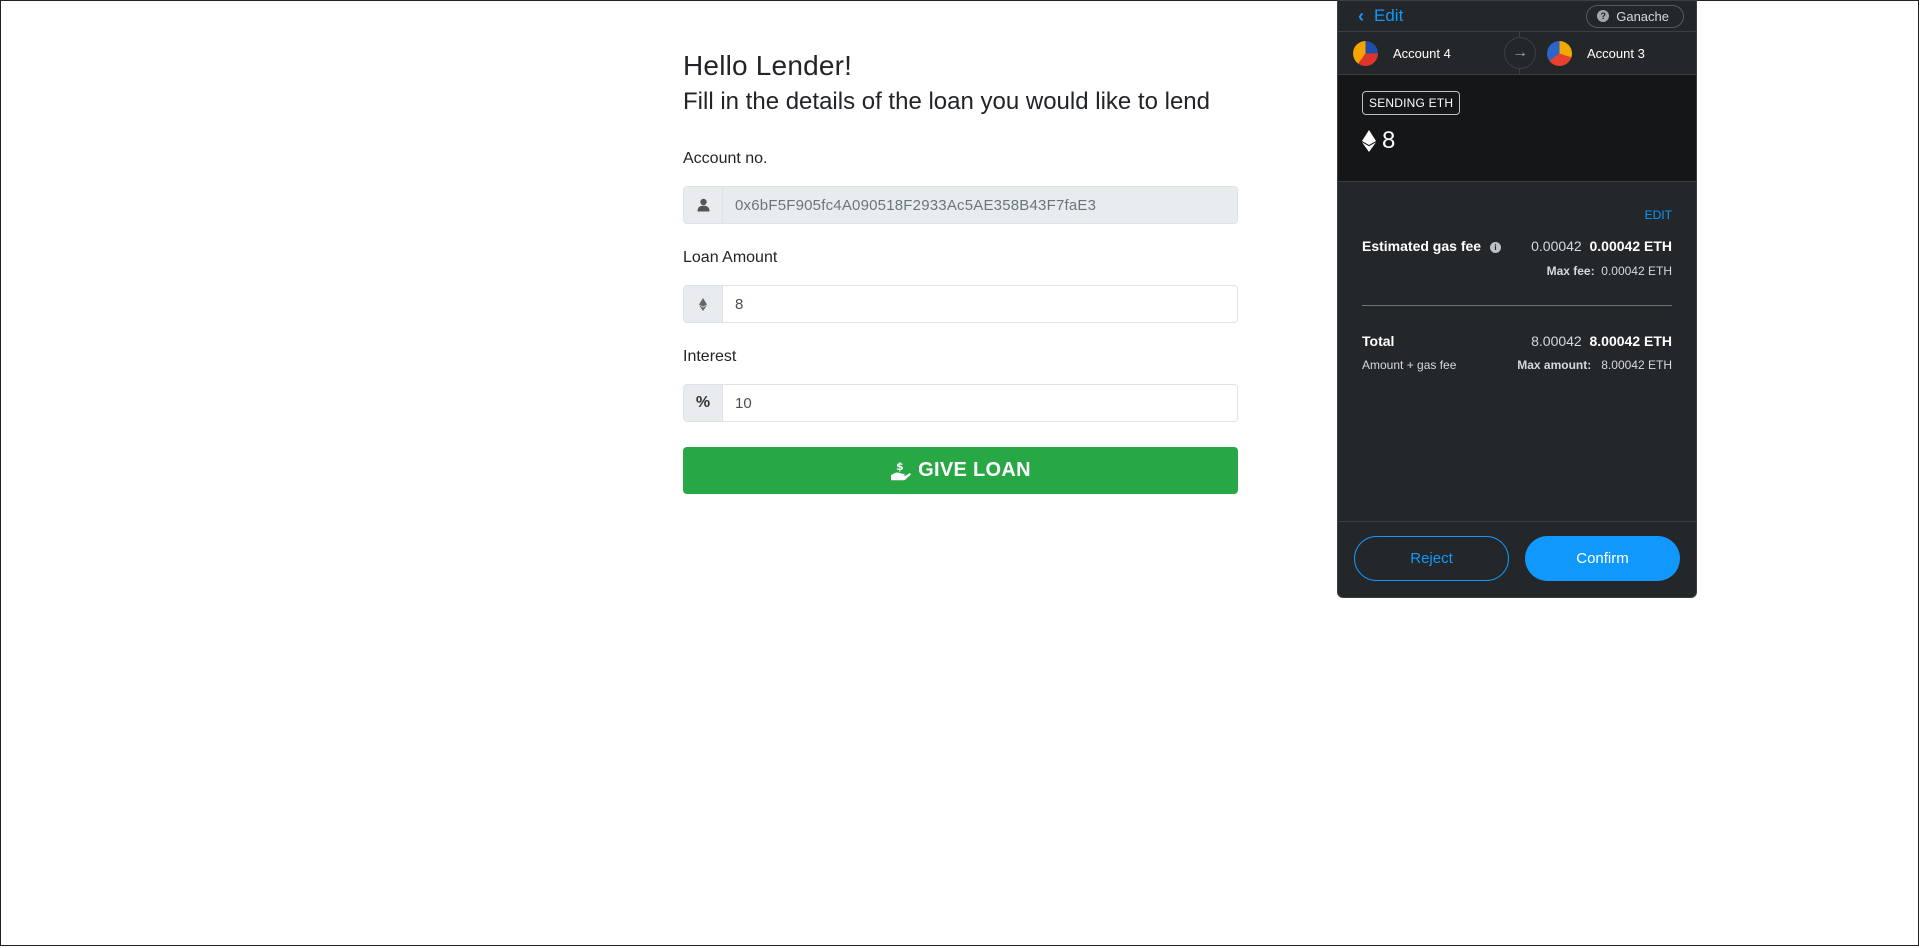 The height and width of the screenshot is (948, 1921). I want to click on gas-fee-row: Estimated gas fee i 0.00042 0.00042 ETH, so click(1517, 246).